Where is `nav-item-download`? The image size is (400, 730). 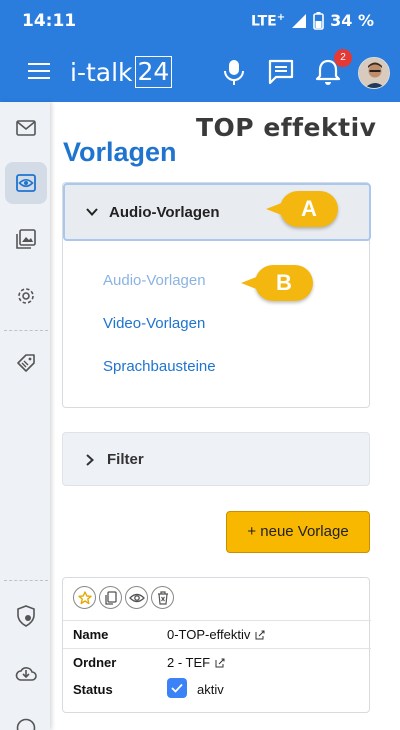 nav-item-download is located at coordinates (26, 673).